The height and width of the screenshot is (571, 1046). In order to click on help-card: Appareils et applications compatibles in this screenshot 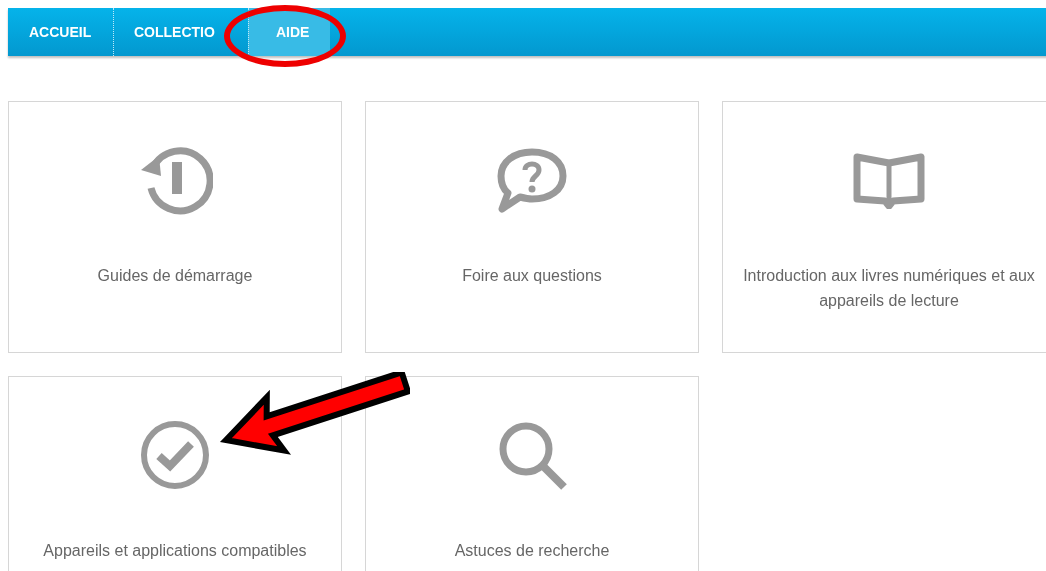, I will do `click(175, 473)`.